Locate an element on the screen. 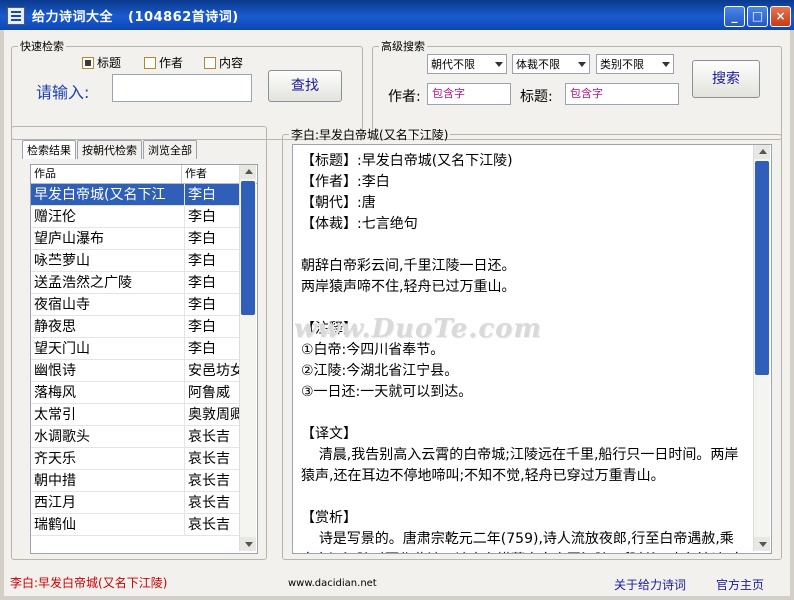 This screenshot has height=600, width=794. checkbox-author: 作者 is located at coordinates (163, 62).